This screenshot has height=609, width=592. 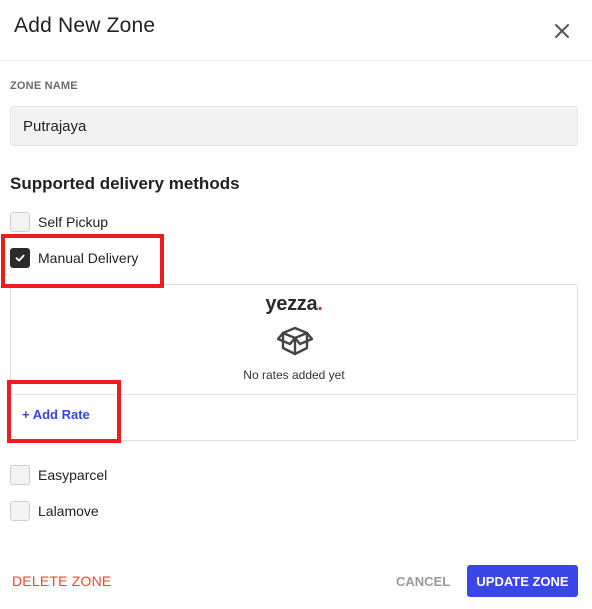 I want to click on close-icon, so click(x=562, y=31).